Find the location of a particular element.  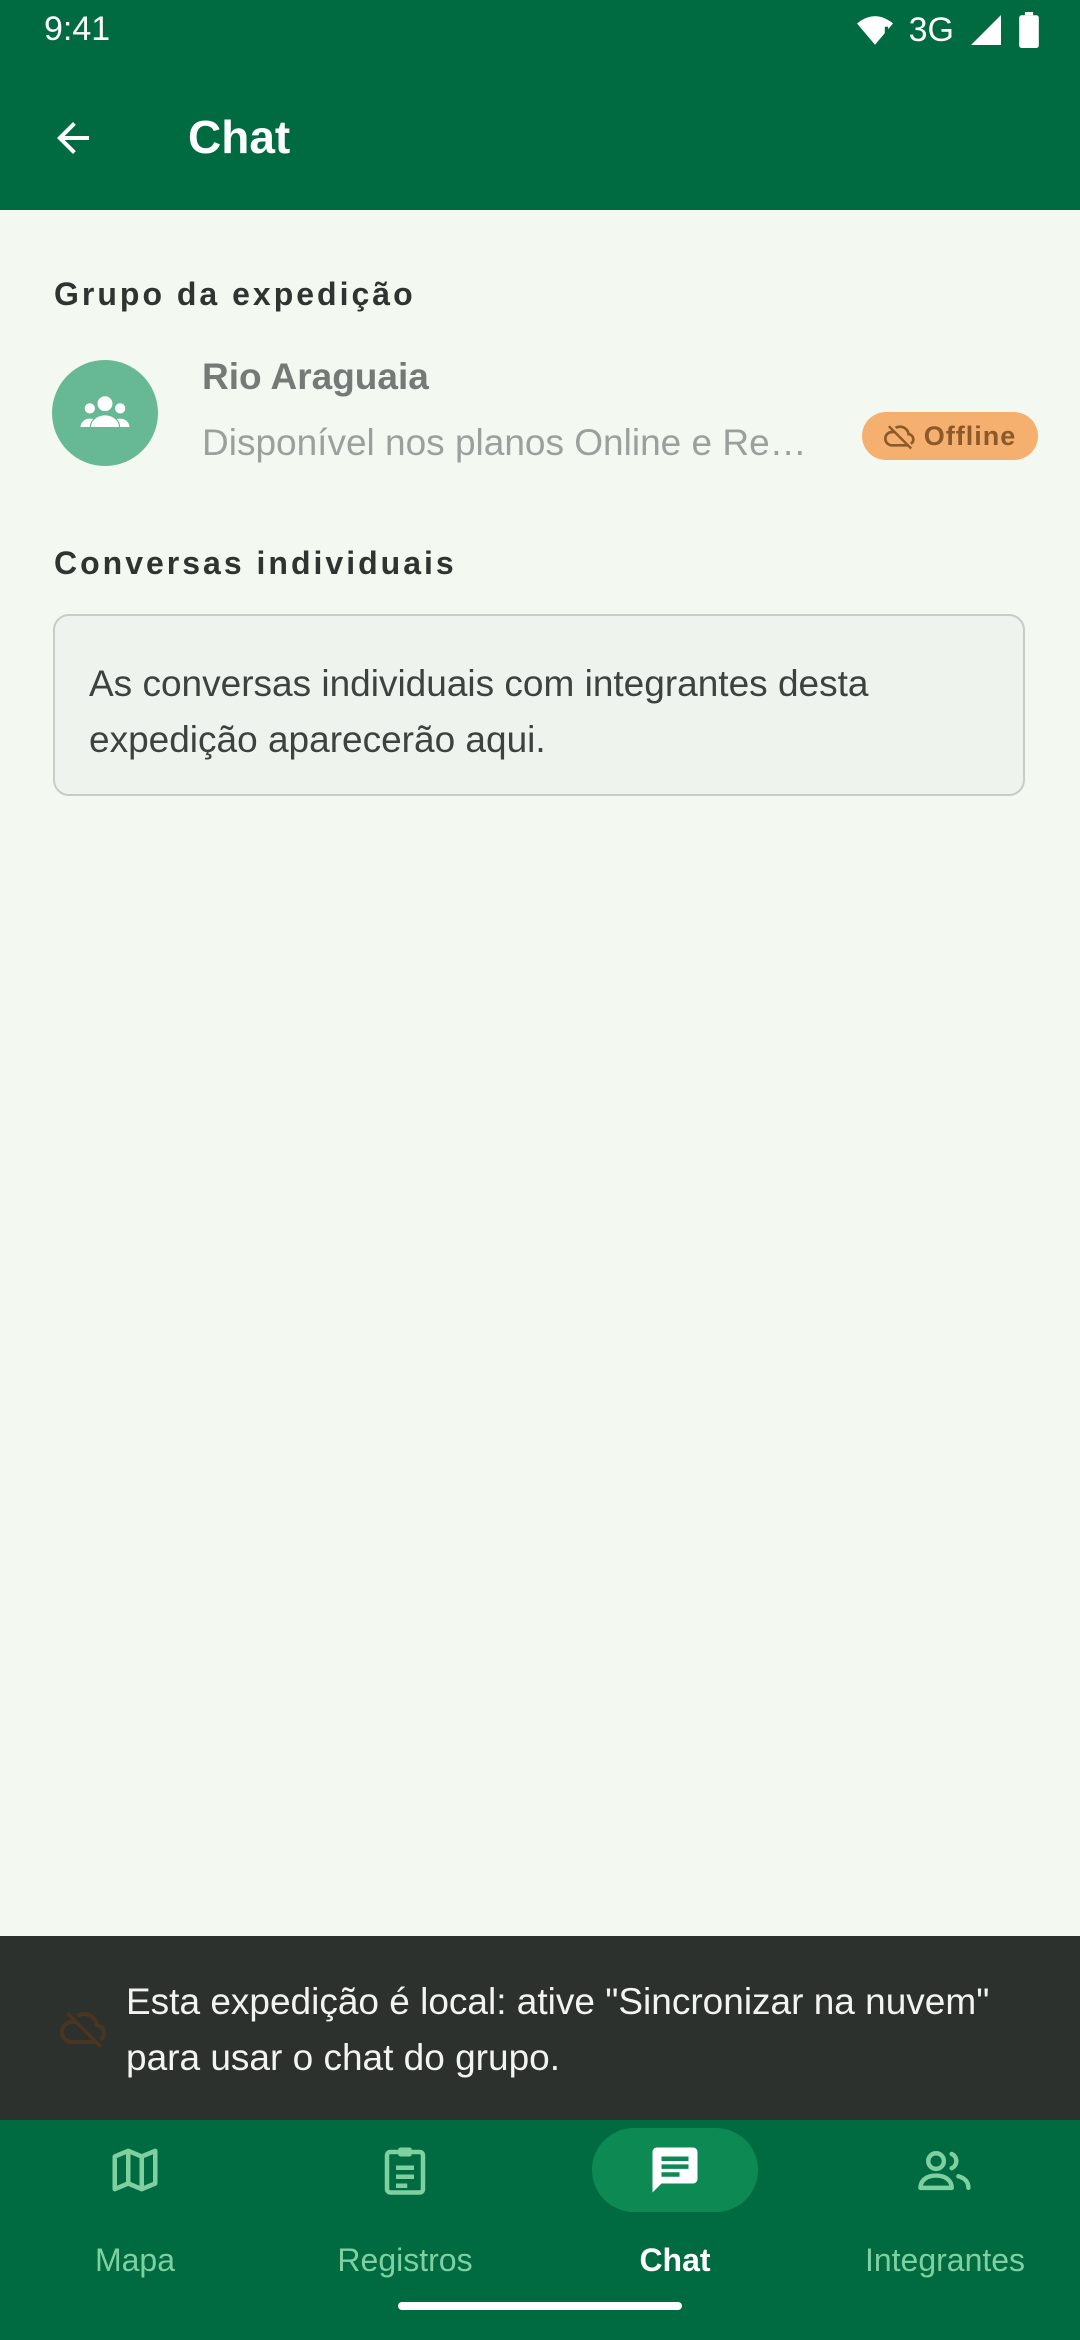

nav-item-registros: Registros is located at coordinates (405, 2205).